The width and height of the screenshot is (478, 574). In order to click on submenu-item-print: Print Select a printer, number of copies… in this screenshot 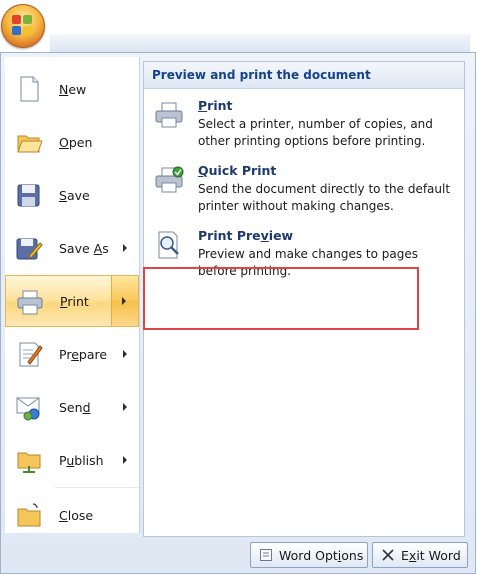, I will do `click(304, 123)`.